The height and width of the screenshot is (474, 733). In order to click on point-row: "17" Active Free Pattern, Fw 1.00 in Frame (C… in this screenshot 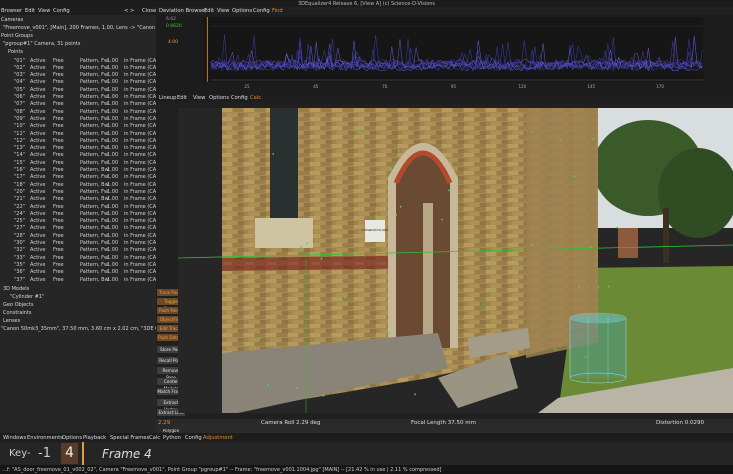, I will do `click(78, 177)`.